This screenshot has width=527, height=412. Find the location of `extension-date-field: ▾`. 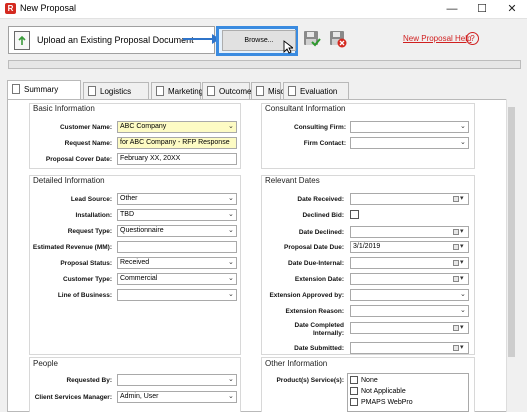

extension-date-field: ▾ is located at coordinates (409, 279).